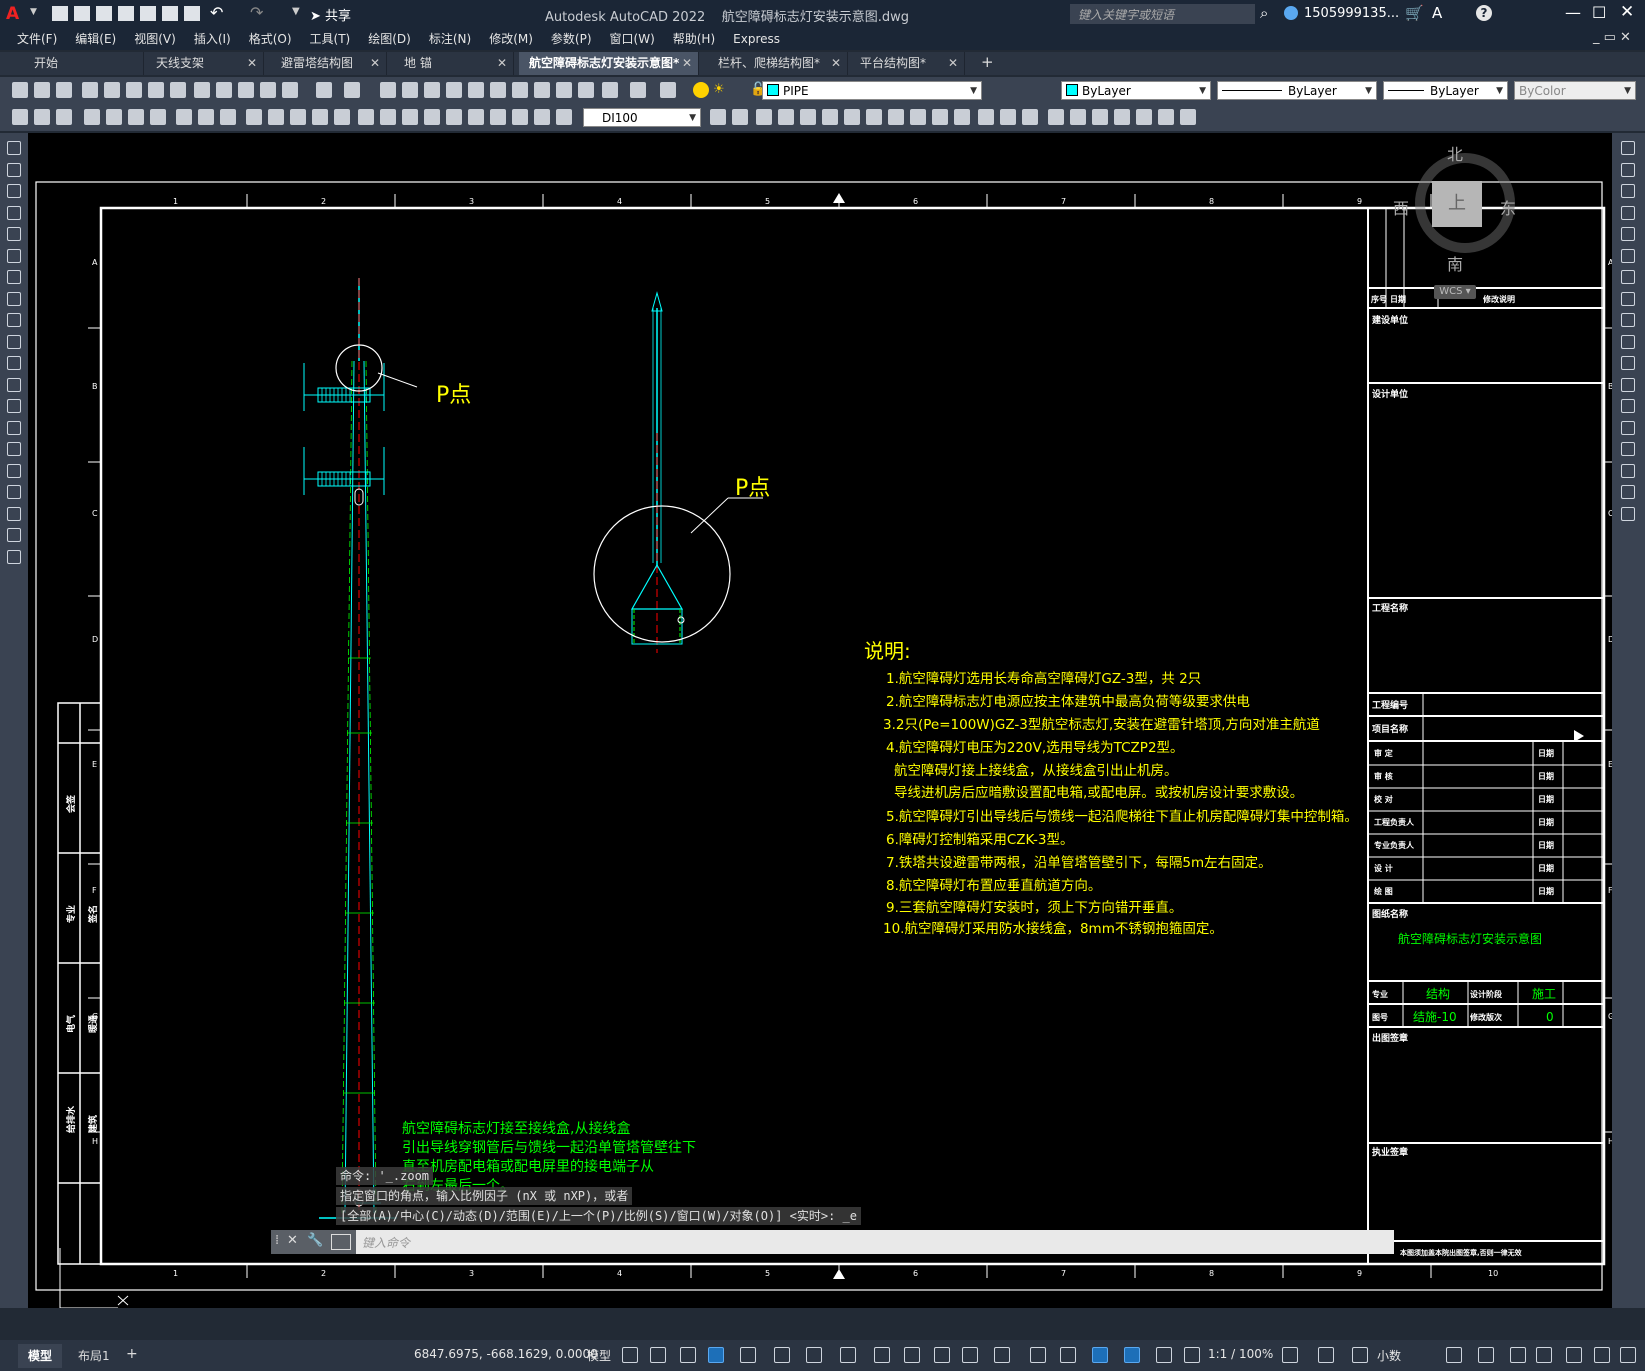 The image size is (1645, 1371). Describe the element at coordinates (14, 148) in the screenshot. I see `line-icon` at that location.